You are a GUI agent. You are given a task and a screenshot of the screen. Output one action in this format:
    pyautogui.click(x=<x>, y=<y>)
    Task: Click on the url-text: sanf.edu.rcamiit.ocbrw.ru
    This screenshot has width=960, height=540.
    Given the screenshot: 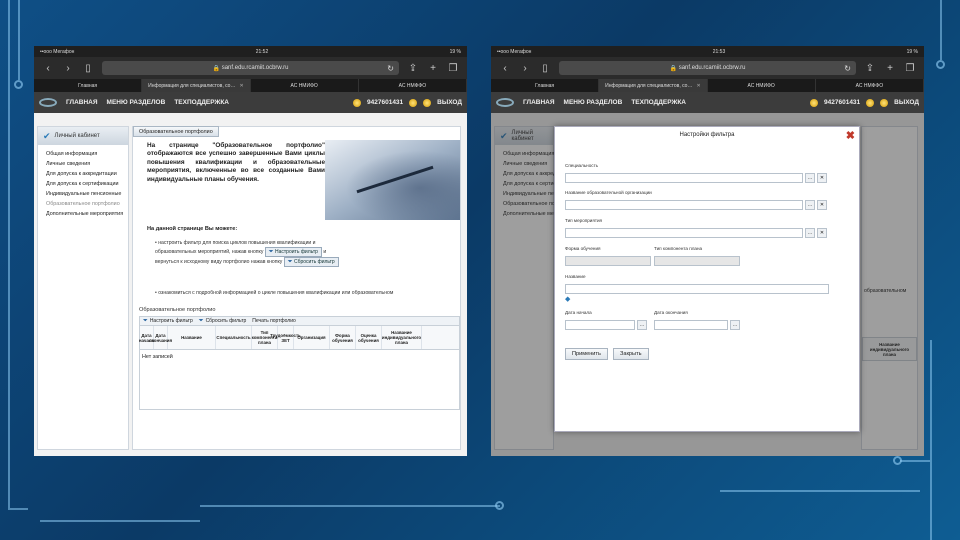 What is the action you would take?
    pyautogui.click(x=255, y=68)
    